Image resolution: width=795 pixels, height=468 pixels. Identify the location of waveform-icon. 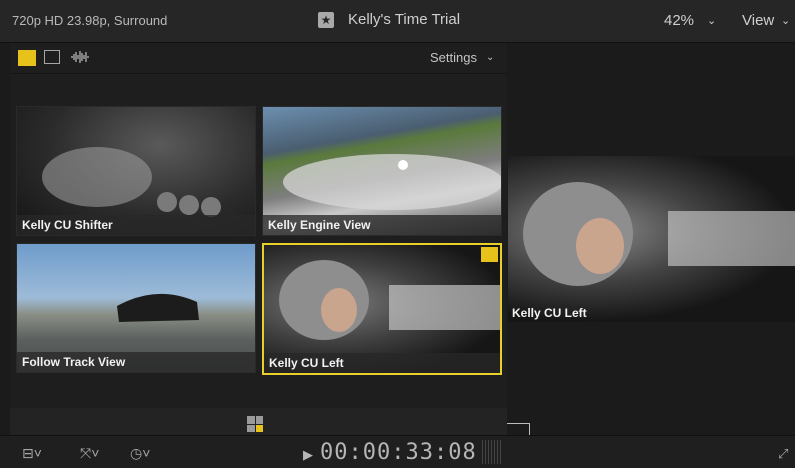
(80, 57).